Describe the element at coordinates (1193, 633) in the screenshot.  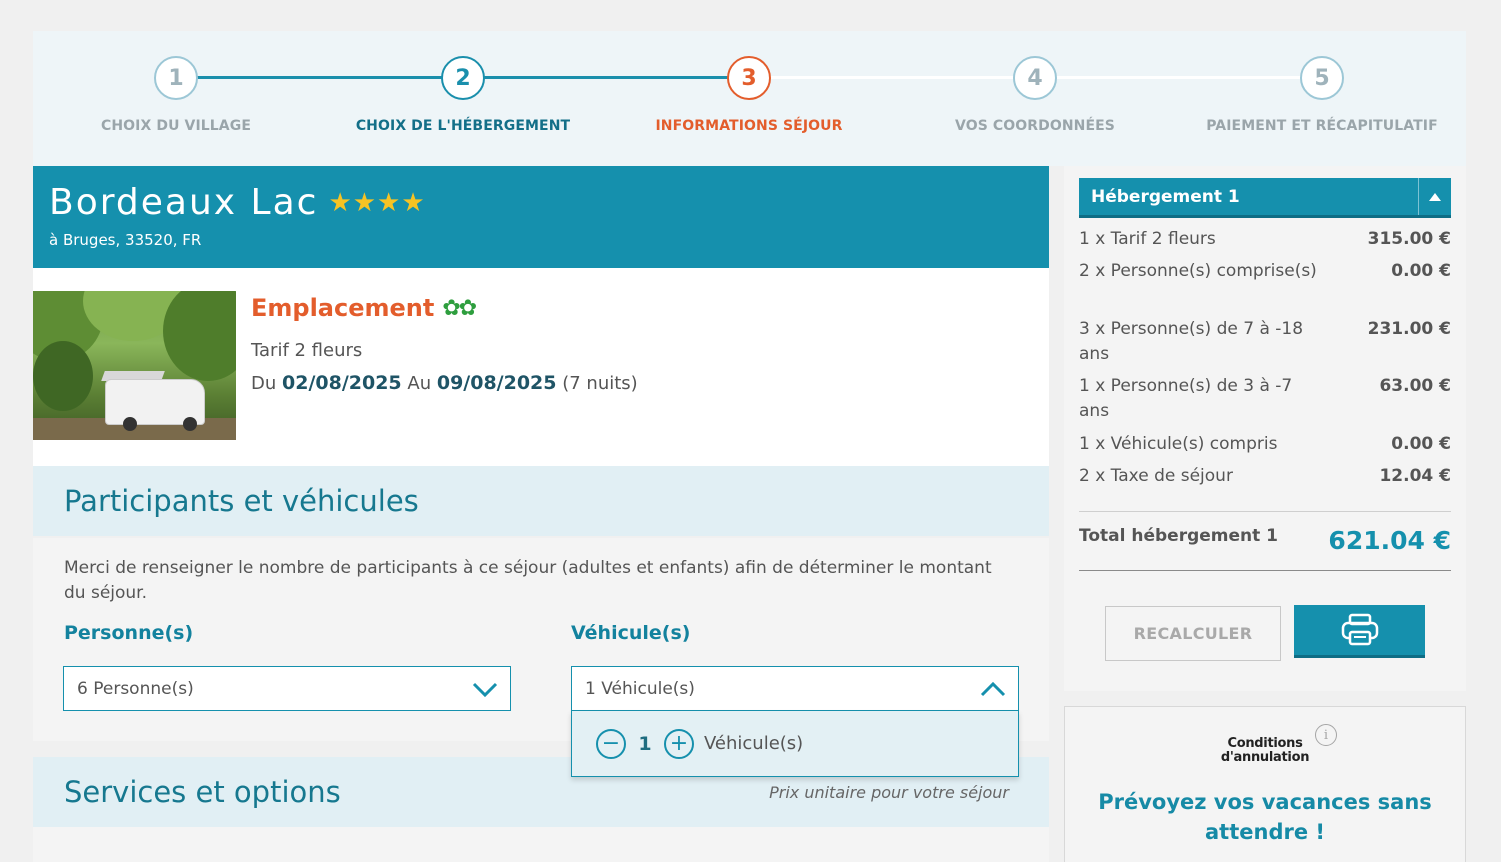
I see `recalculate-button: RECALCULER` at that location.